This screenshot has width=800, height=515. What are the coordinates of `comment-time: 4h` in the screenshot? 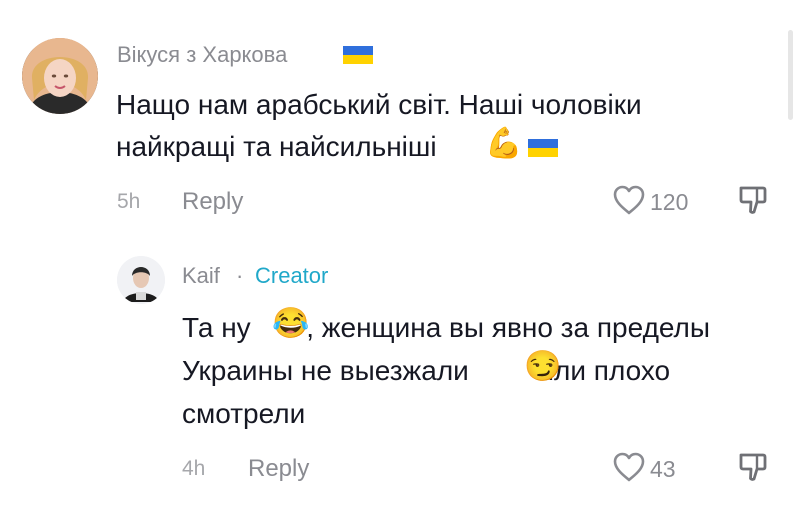 It's located at (194, 468).